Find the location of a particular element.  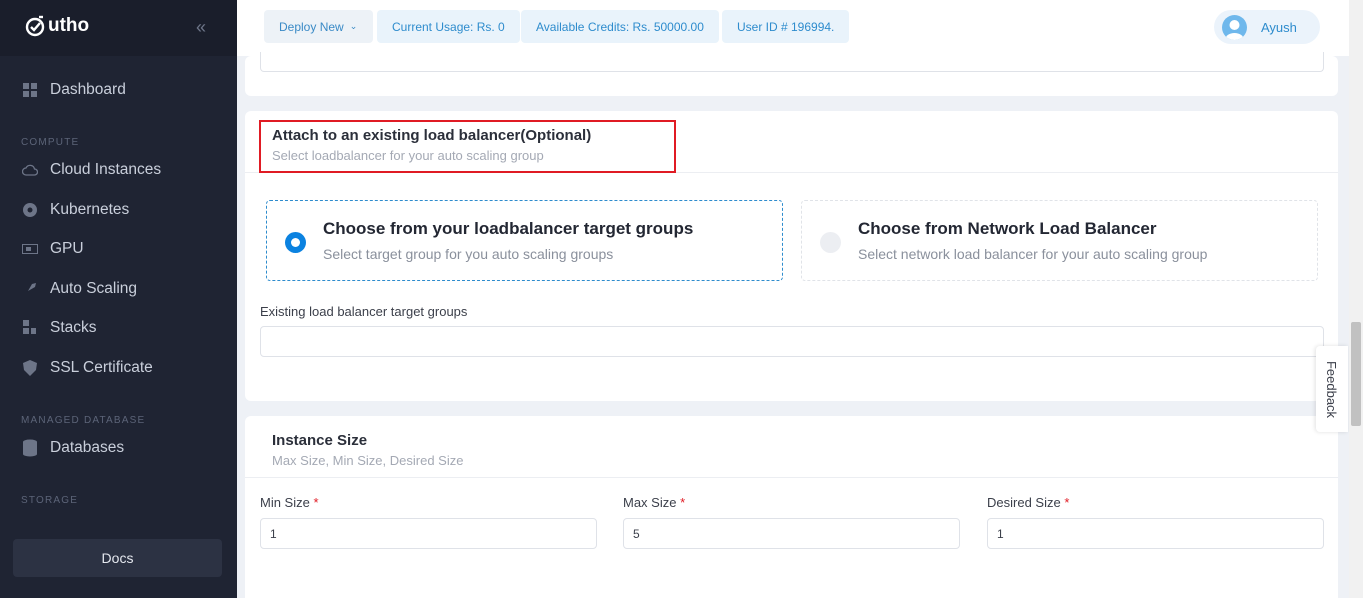

database-icon is located at coordinates (30, 448).